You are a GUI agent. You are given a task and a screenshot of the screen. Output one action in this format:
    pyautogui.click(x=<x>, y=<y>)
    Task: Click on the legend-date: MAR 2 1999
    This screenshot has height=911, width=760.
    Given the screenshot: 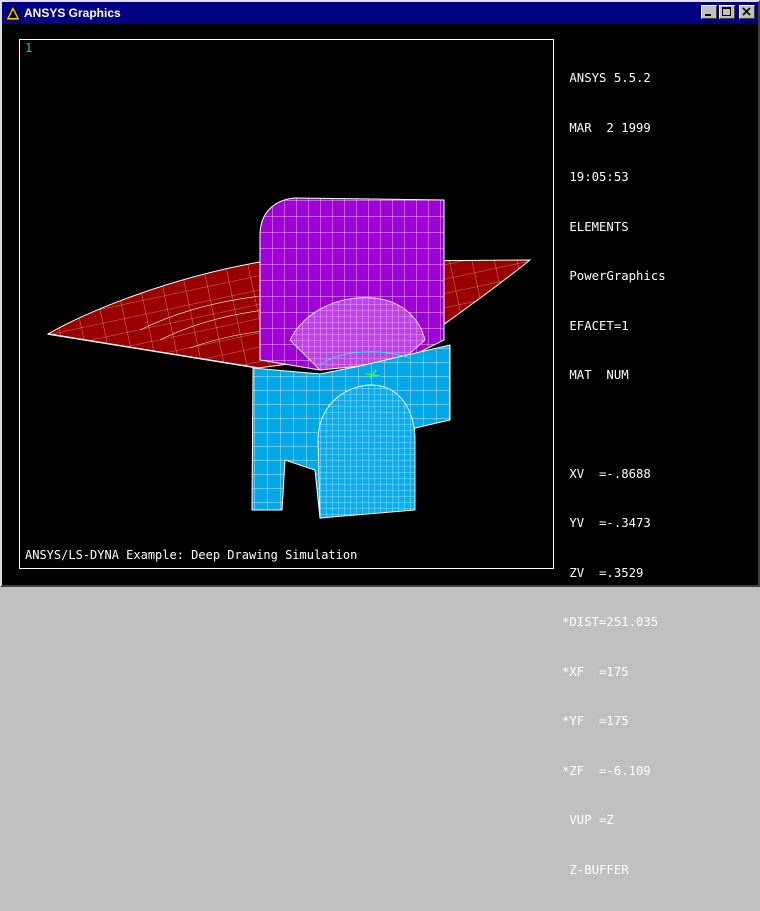 What is the action you would take?
    pyautogui.click(x=606, y=127)
    